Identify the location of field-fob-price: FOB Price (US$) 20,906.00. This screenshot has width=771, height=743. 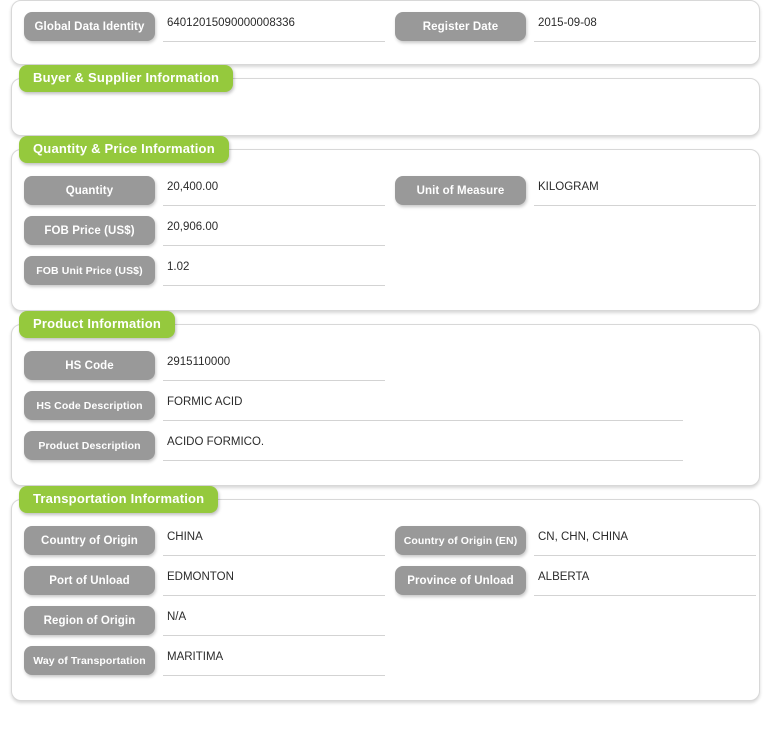
(204, 231).